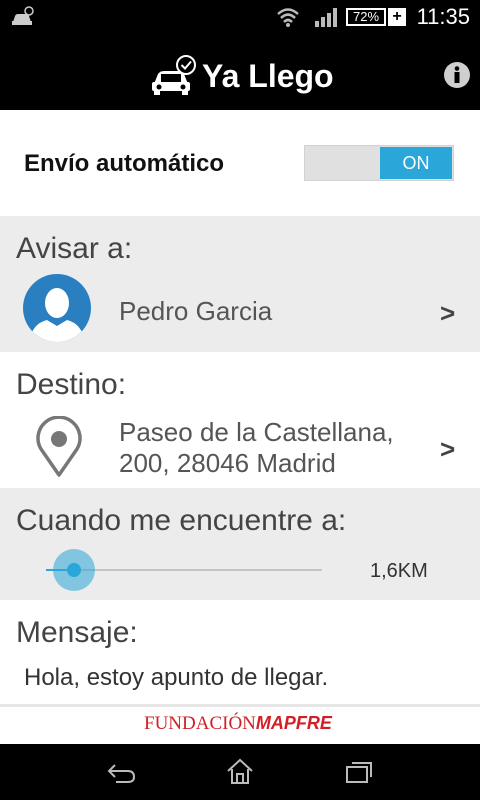  Describe the element at coordinates (23, 15) in the screenshot. I see `car-notification-icon` at that location.